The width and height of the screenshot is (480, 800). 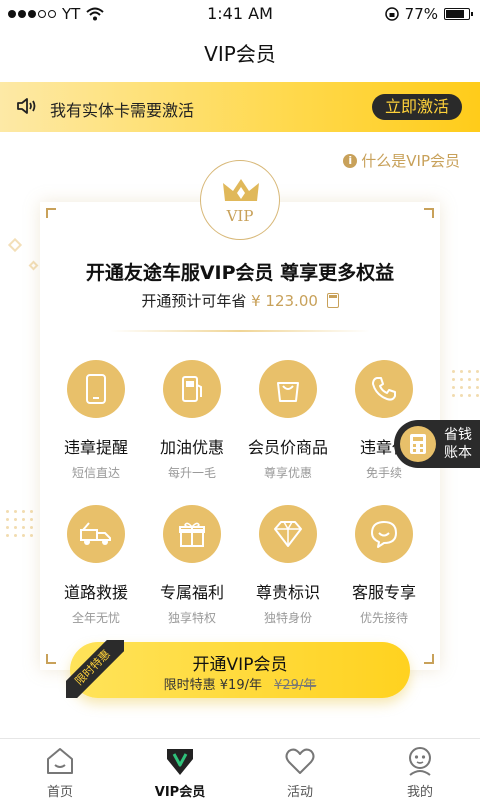 I want to click on tab-label: VIP会员, so click(x=180, y=792).